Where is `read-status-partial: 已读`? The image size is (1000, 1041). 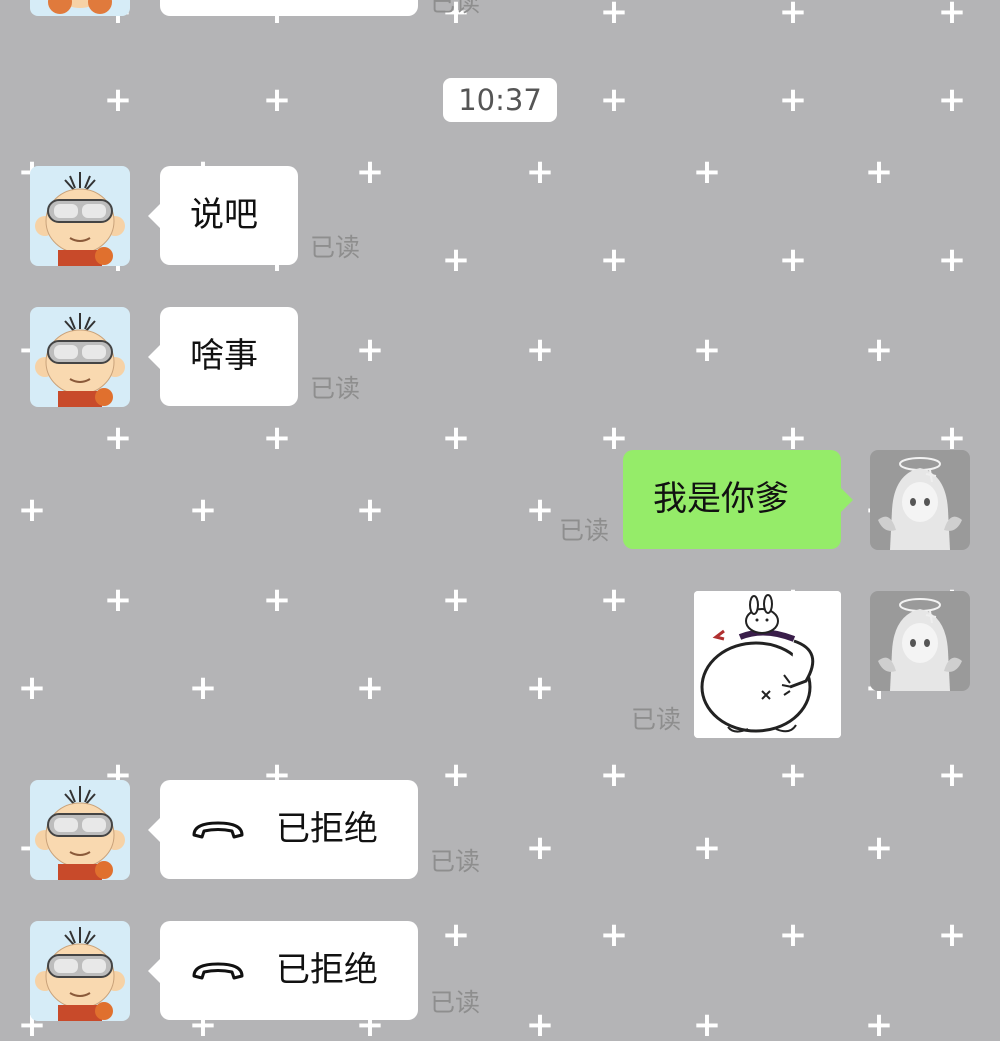
read-status-partial: 已读 is located at coordinates (455, 8).